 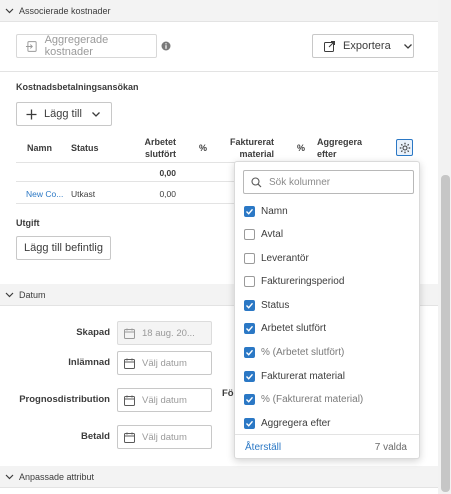 I want to click on section-title: Datum, so click(x=32, y=294).